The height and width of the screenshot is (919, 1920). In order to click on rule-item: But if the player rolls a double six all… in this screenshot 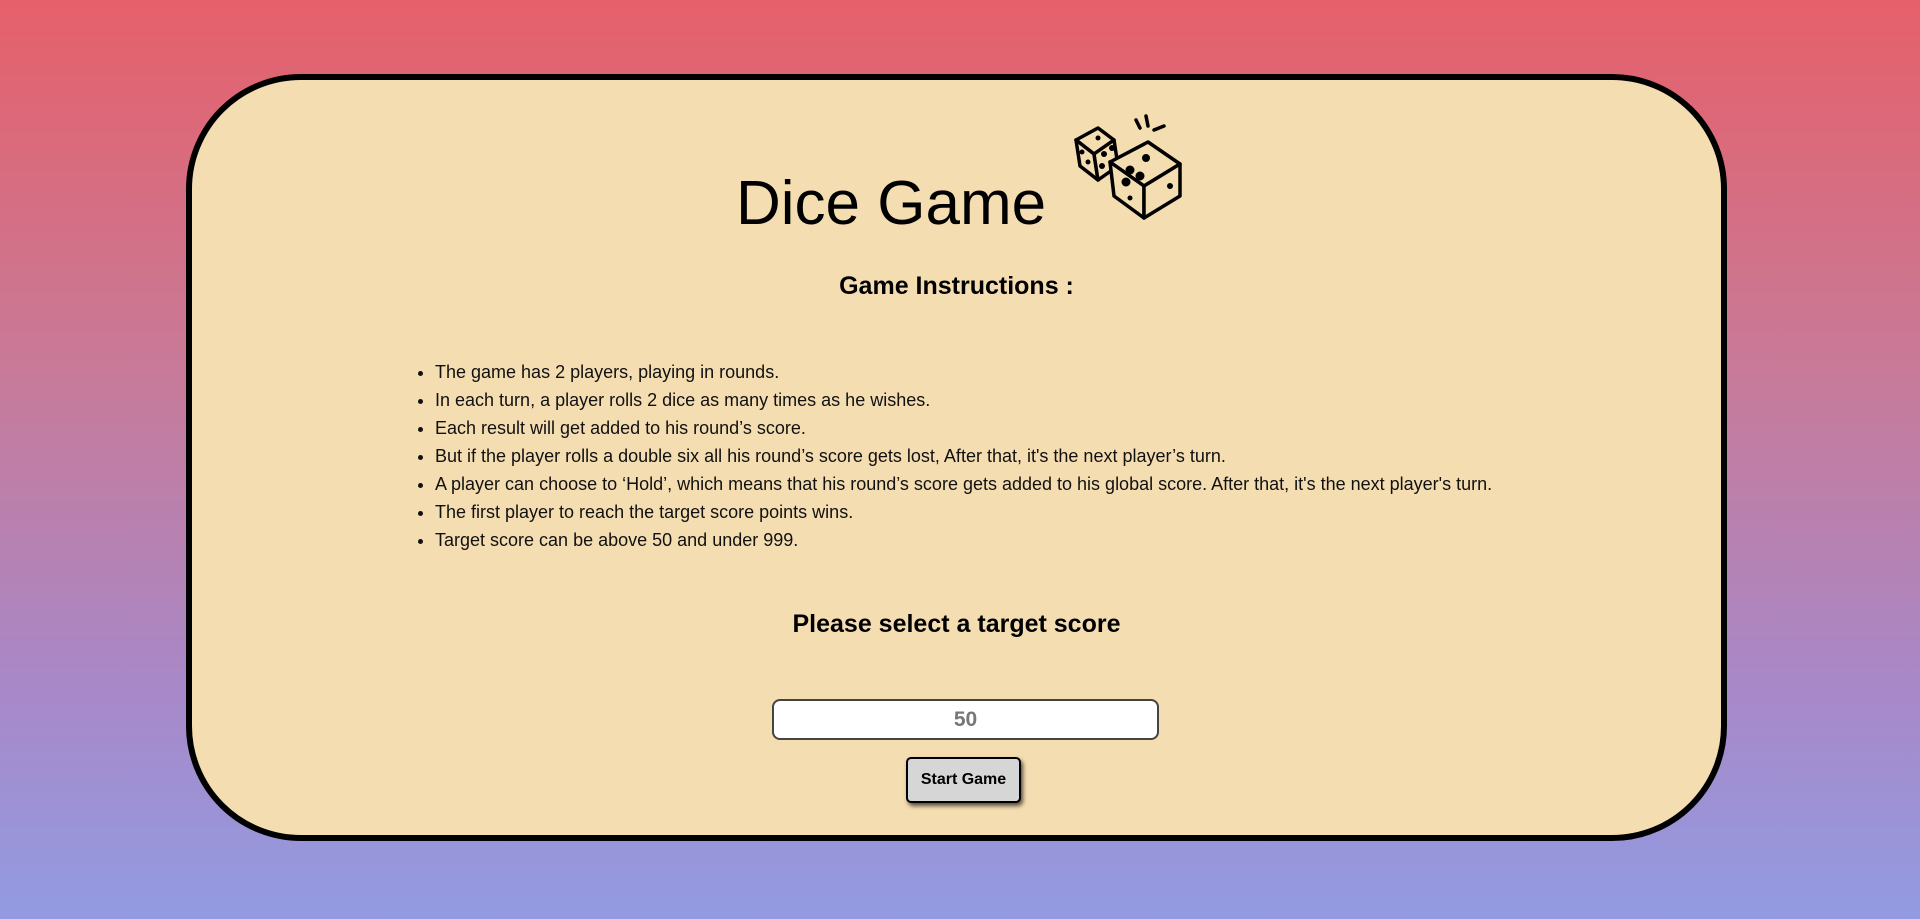, I will do `click(963, 456)`.